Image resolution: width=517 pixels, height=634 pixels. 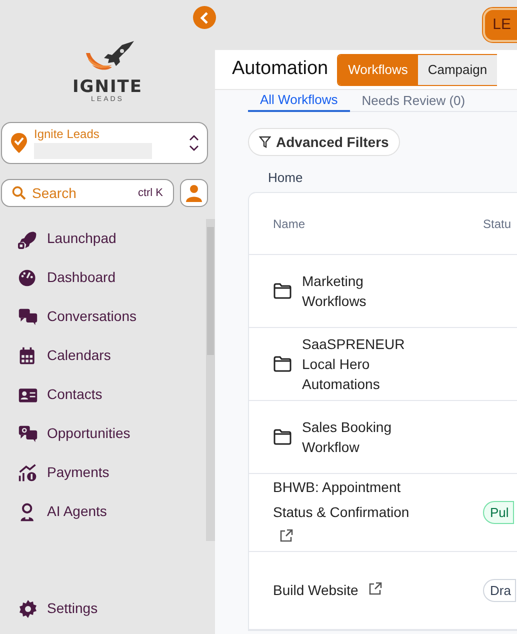 What do you see at coordinates (354, 364) in the screenshot?
I see `table-cell-text: SaaSPRENEUR Local Hero Automations` at bounding box center [354, 364].